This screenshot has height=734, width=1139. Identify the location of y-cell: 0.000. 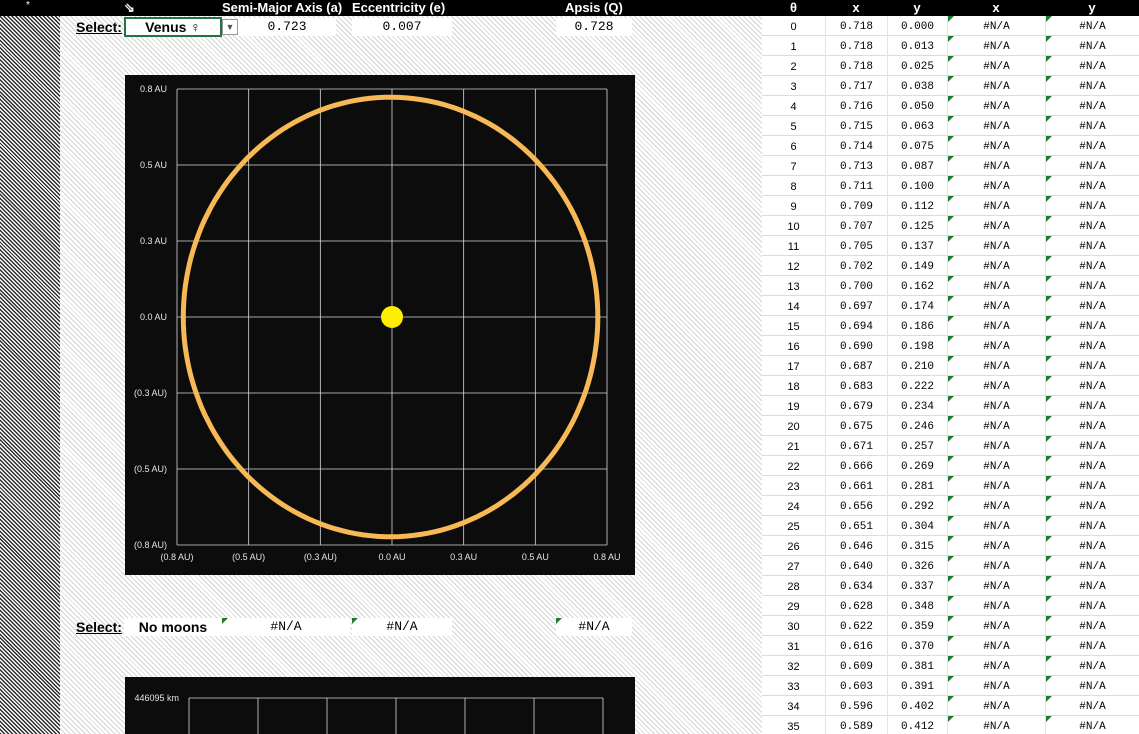
(917, 26).